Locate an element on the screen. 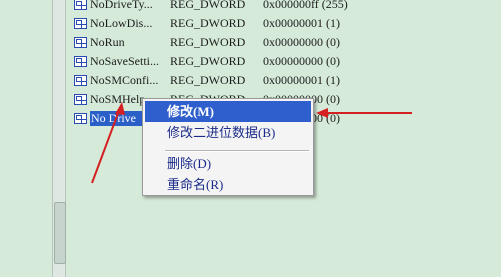 Image resolution: width=501 pixels, height=277 pixels. registry-value-row: NoSaveSetti... REG_DWORD 0x00000000 (0) is located at coordinates (284, 62).